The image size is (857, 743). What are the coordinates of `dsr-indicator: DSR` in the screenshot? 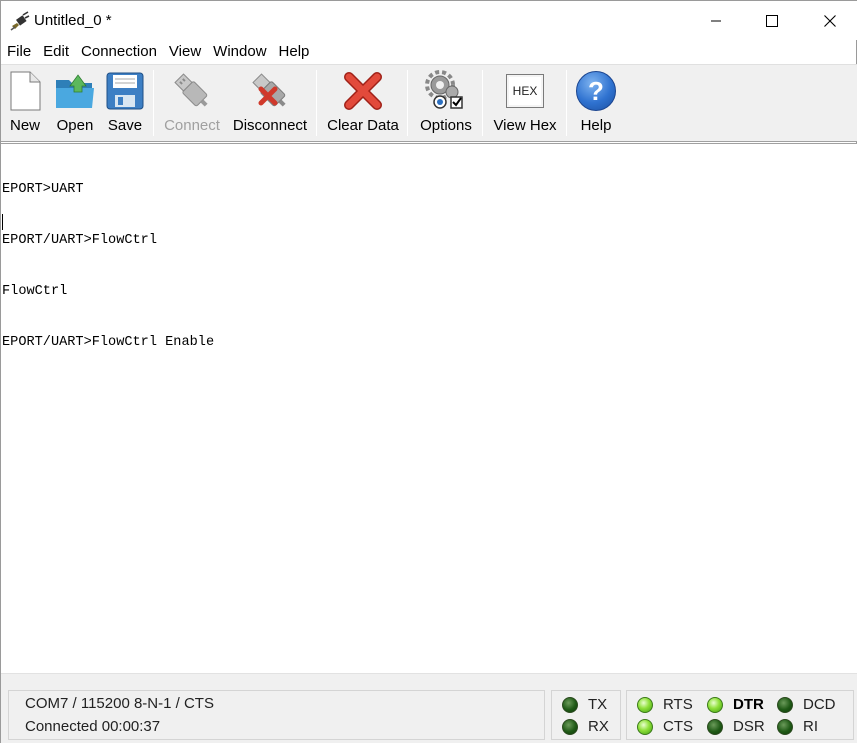 It's located at (736, 726).